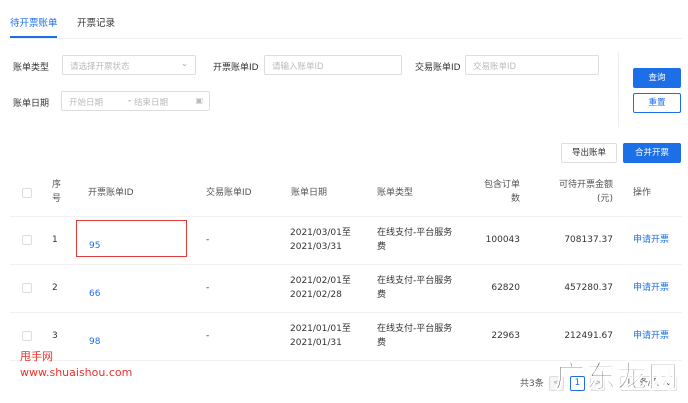 The image size is (688, 403). I want to click on end-date-input: 结束日期, so click(151, 102).